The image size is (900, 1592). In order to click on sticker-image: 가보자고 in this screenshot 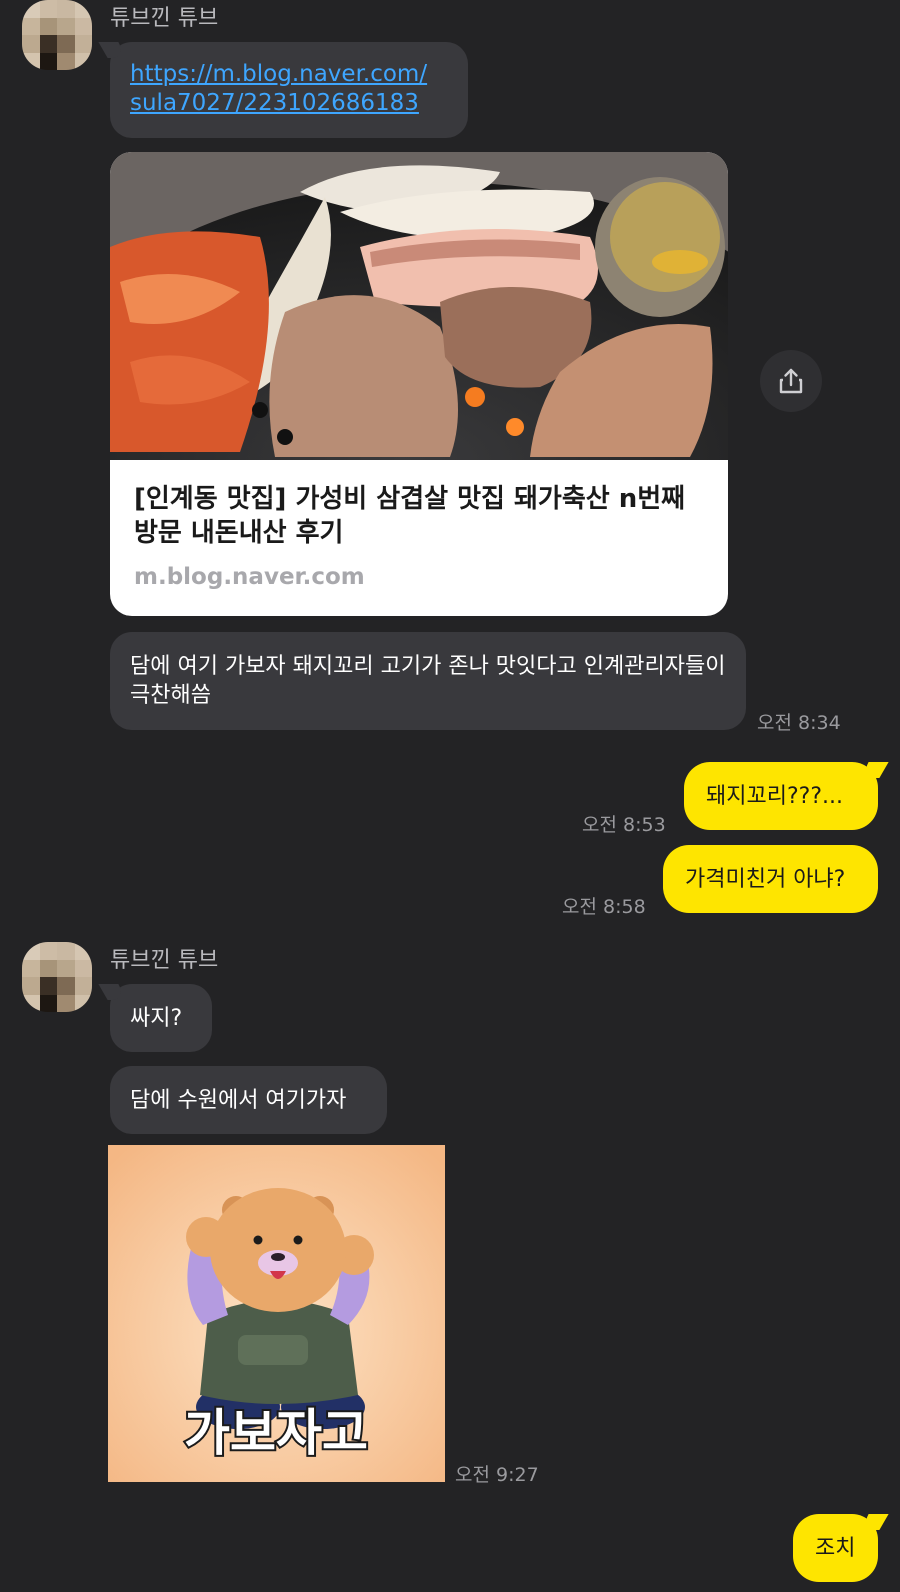, I will do `click(276, 1313)`.